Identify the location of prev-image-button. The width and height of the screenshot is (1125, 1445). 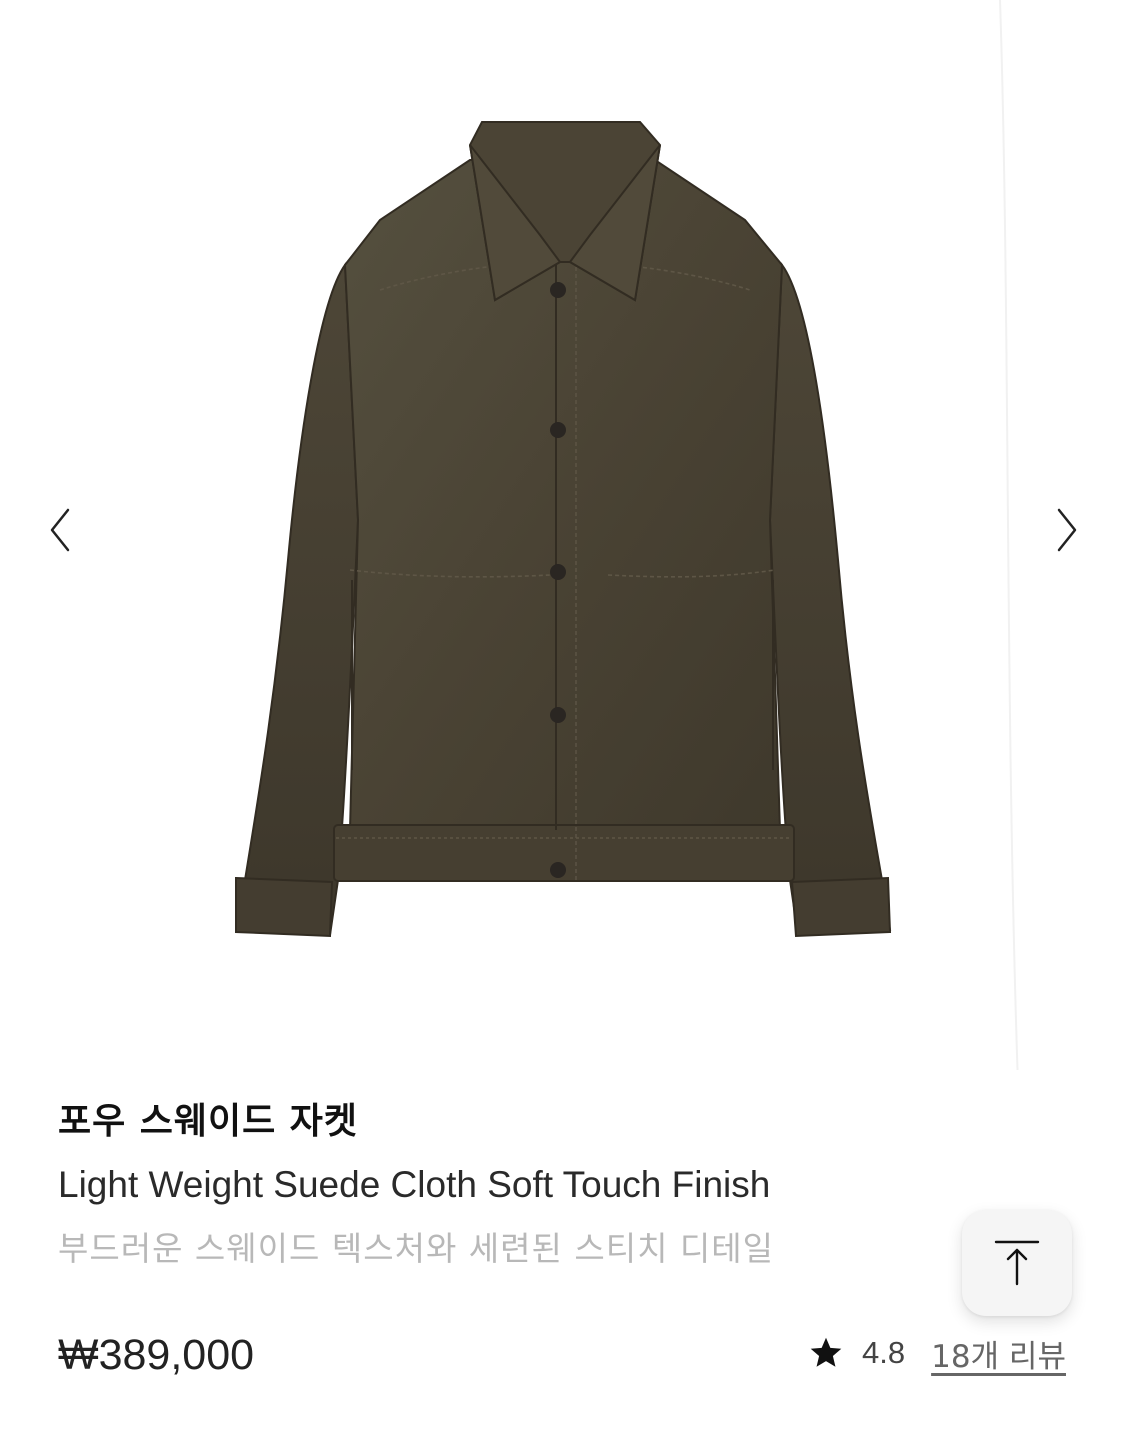
(60, 530).